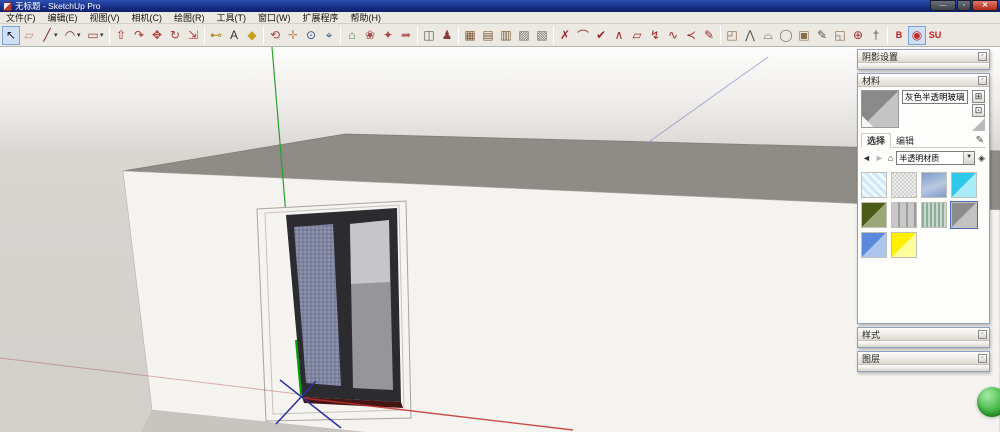  Describe the element at coordinates (488, 35) in the screenshot. I see `fence-tool-2-button: ▤` at that location.